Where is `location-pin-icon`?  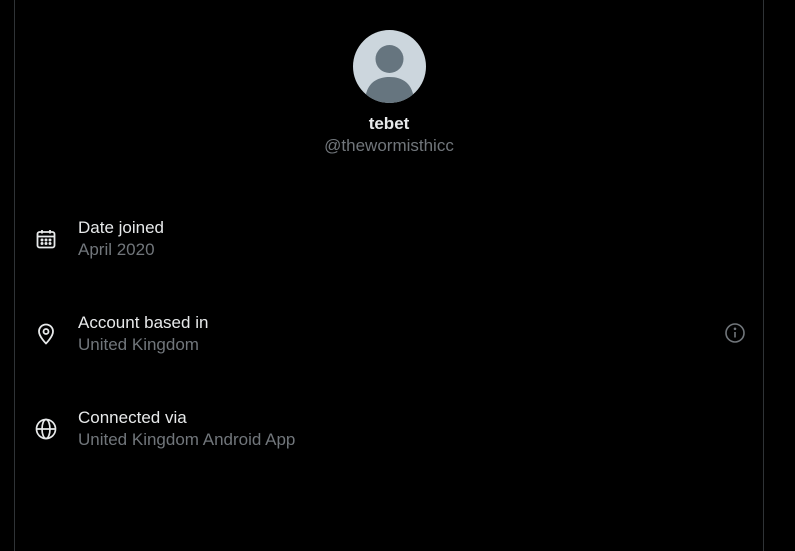 location-pin-icon is located at coordinates (46, 334).